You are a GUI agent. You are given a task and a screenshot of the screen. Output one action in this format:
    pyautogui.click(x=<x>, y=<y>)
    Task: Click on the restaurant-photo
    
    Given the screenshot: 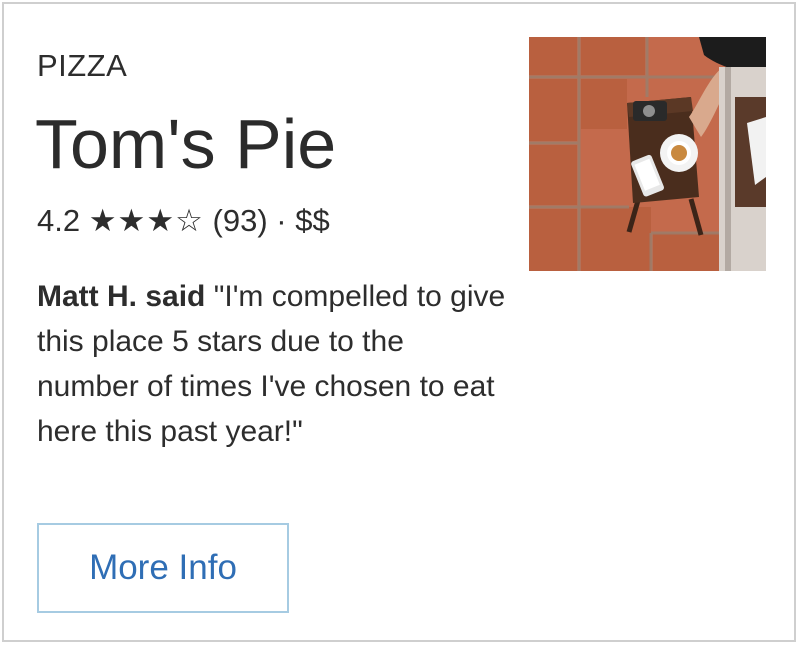 What is the action you would take?
    pyautogui.click(x=647, y=154)
    